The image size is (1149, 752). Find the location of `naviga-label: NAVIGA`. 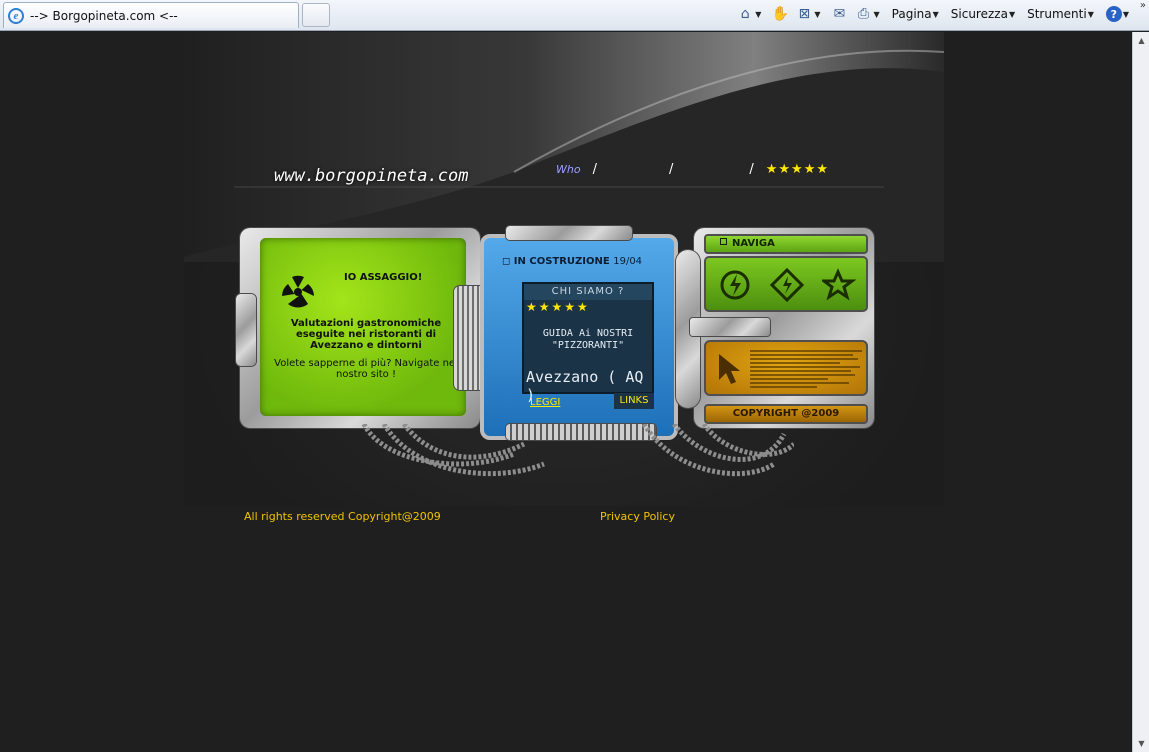

naviga-label: NAVIGA is located at coordinates (747, 243).